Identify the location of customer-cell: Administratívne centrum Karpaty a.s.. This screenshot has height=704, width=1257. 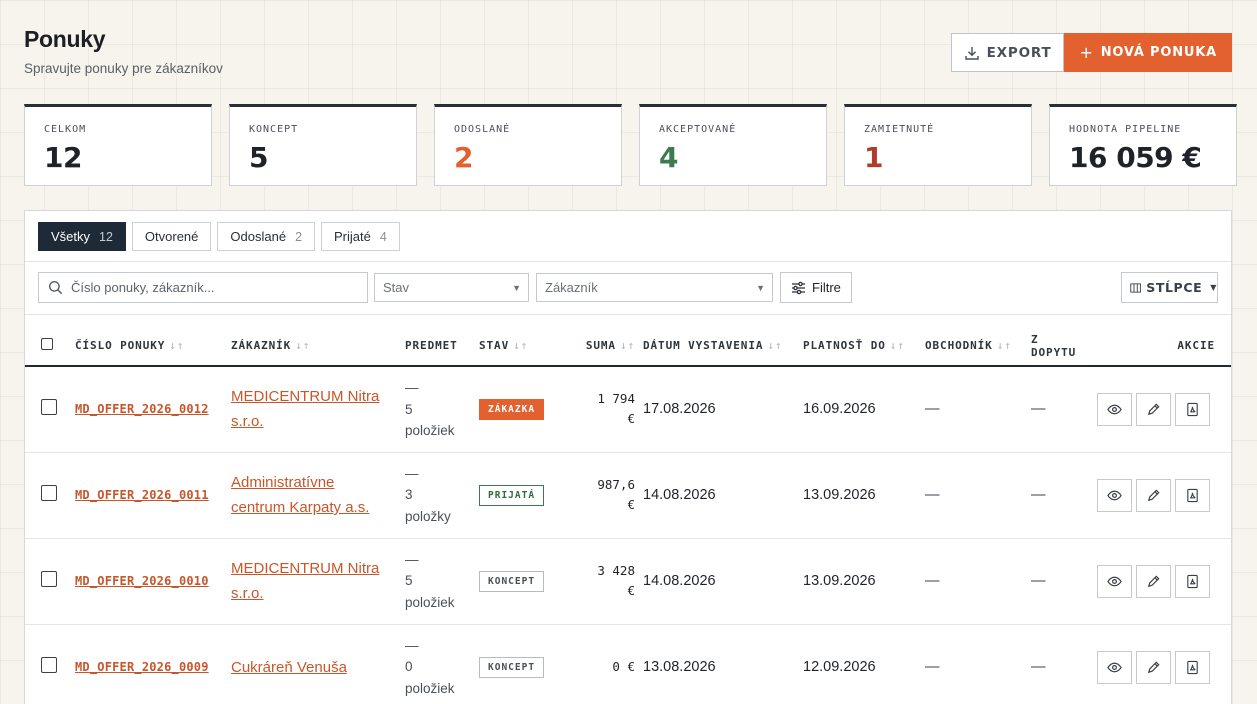
(314, 495).